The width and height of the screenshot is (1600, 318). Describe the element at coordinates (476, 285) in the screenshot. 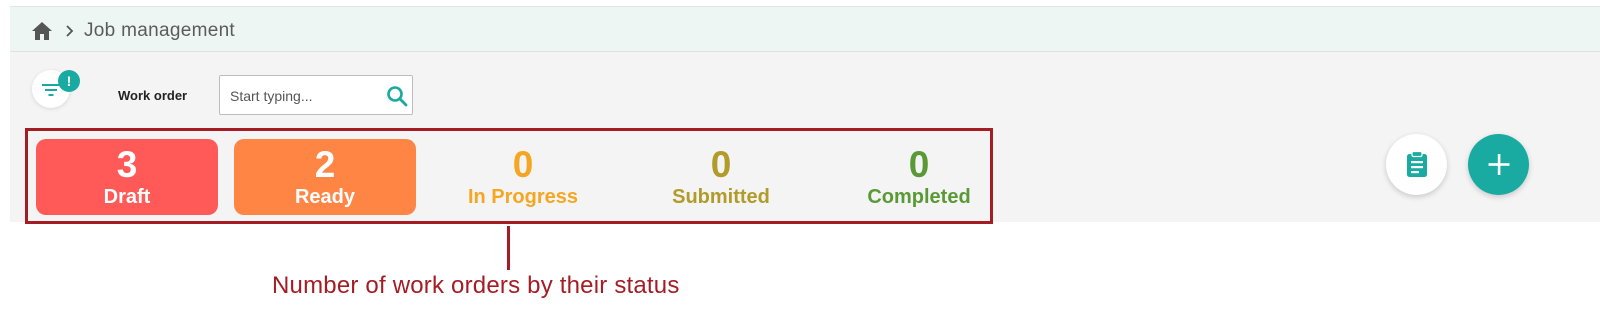

I see `annotation-text: Number of work orders by their status` at that location.